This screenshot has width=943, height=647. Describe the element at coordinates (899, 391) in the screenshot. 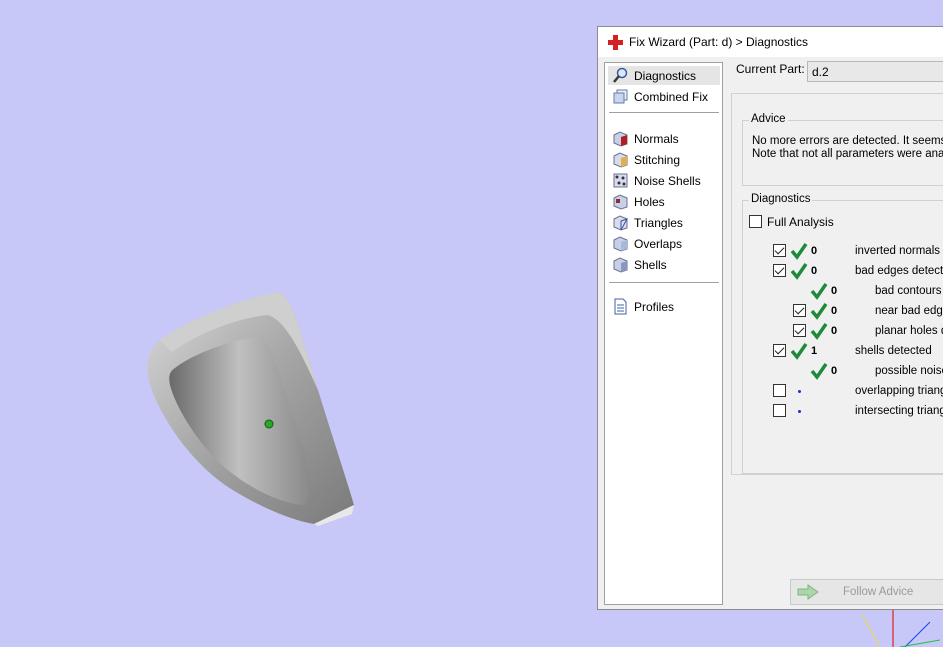

I see `diagnostic-label: overlapping triang` at that location.